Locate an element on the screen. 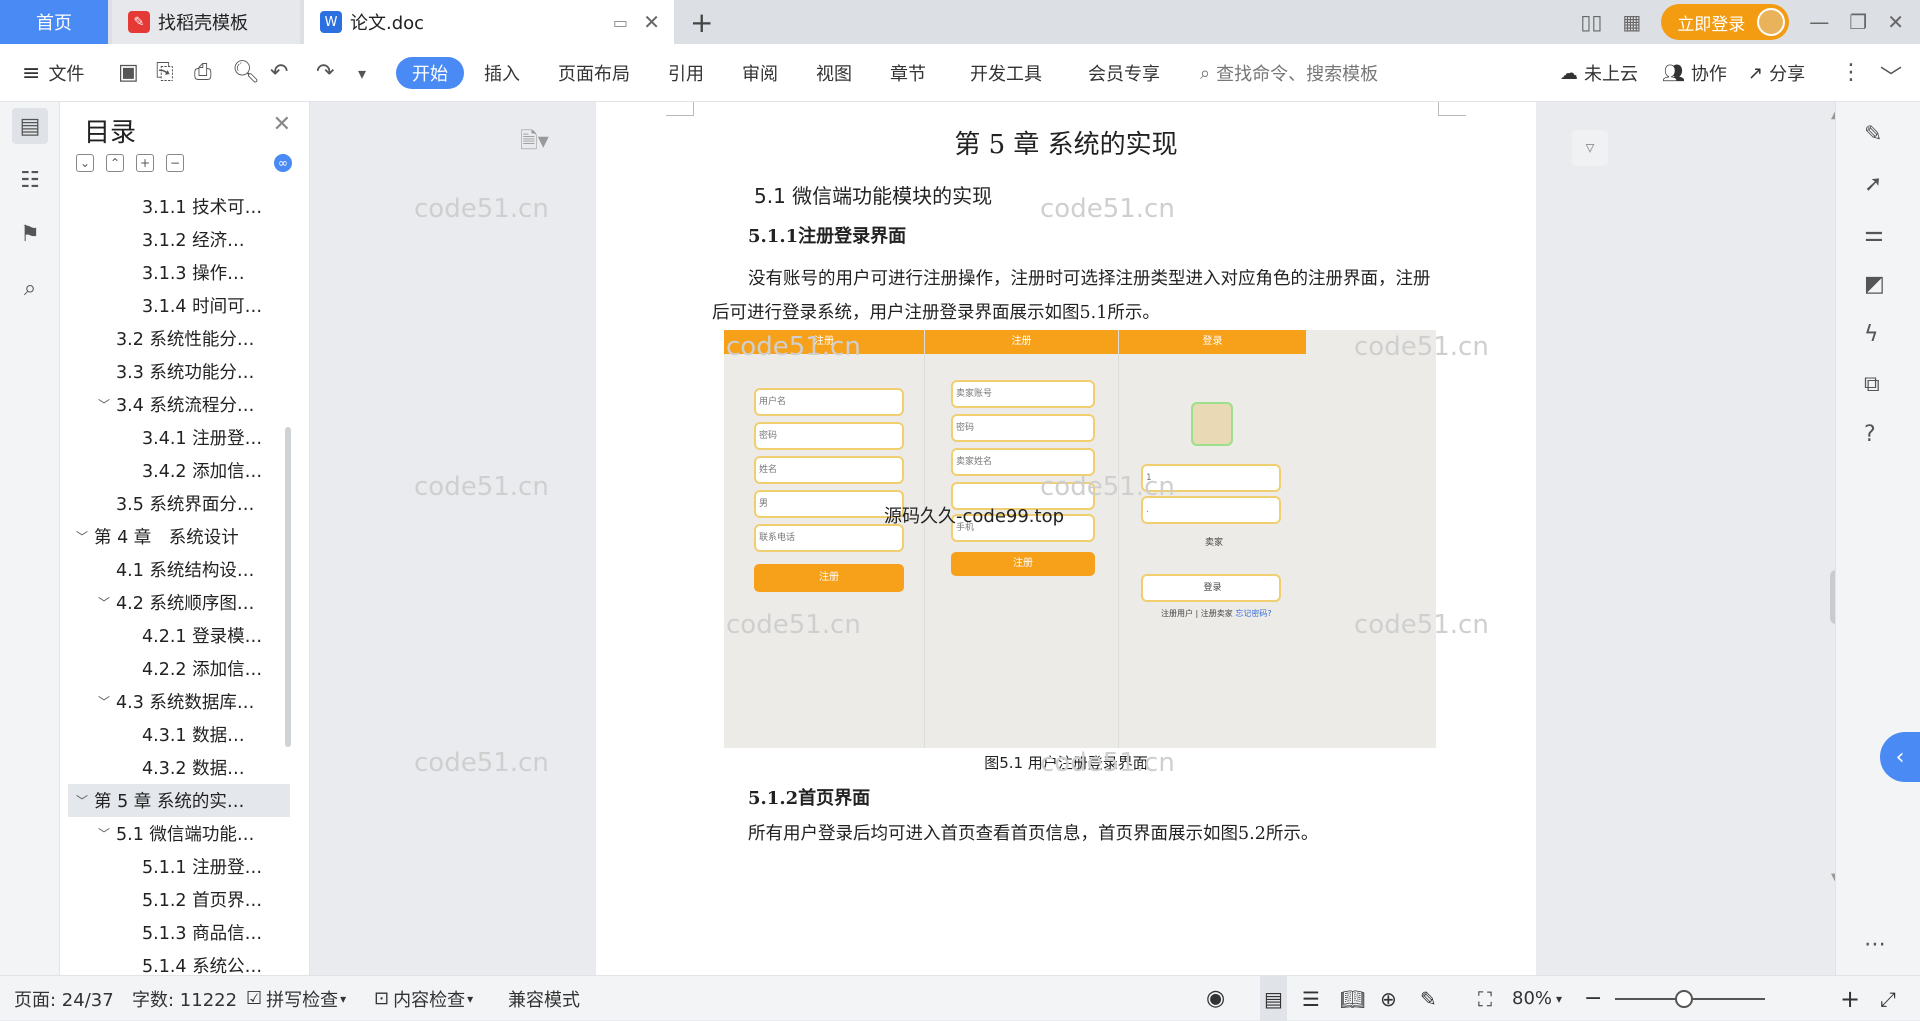 The width and height of the screenshot is (1920, 1021). preview-icon: 🔍︎ is located at coordinates (246, 72).